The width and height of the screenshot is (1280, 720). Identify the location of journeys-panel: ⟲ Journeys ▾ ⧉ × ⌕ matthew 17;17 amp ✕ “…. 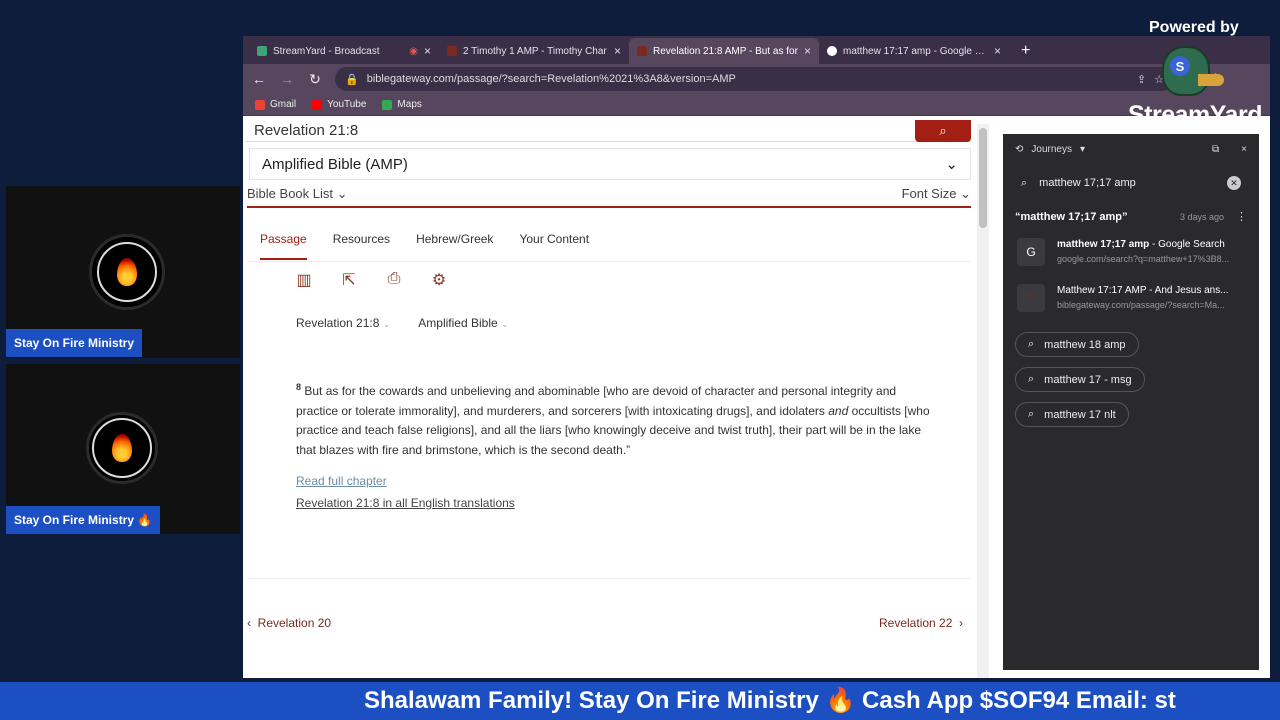
(1131, 402).